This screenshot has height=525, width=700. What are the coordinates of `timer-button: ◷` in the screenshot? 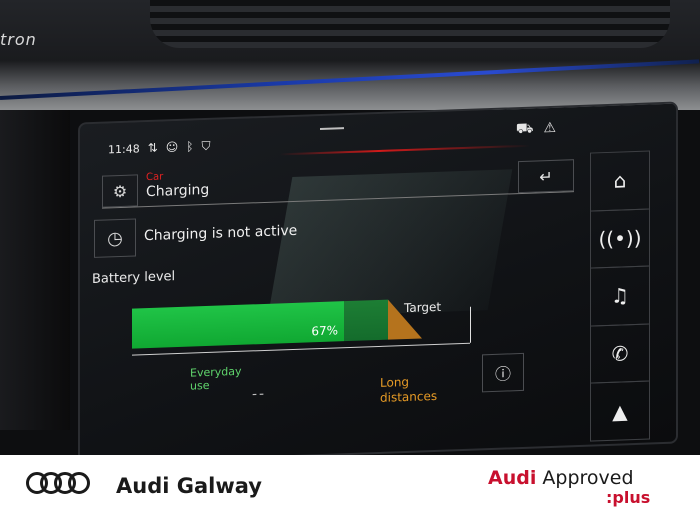 It's located at (115, 238).